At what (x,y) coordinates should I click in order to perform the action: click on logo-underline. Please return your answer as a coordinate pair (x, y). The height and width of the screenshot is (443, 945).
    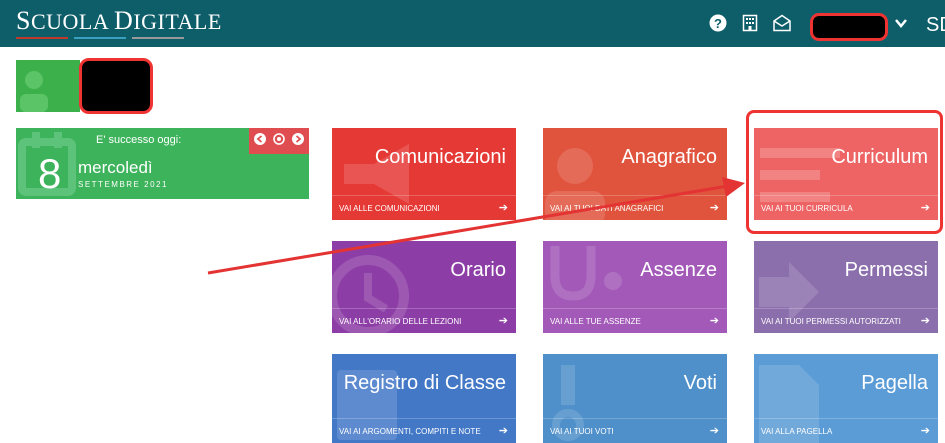
    Looking at the image, I should click on (101, 38).